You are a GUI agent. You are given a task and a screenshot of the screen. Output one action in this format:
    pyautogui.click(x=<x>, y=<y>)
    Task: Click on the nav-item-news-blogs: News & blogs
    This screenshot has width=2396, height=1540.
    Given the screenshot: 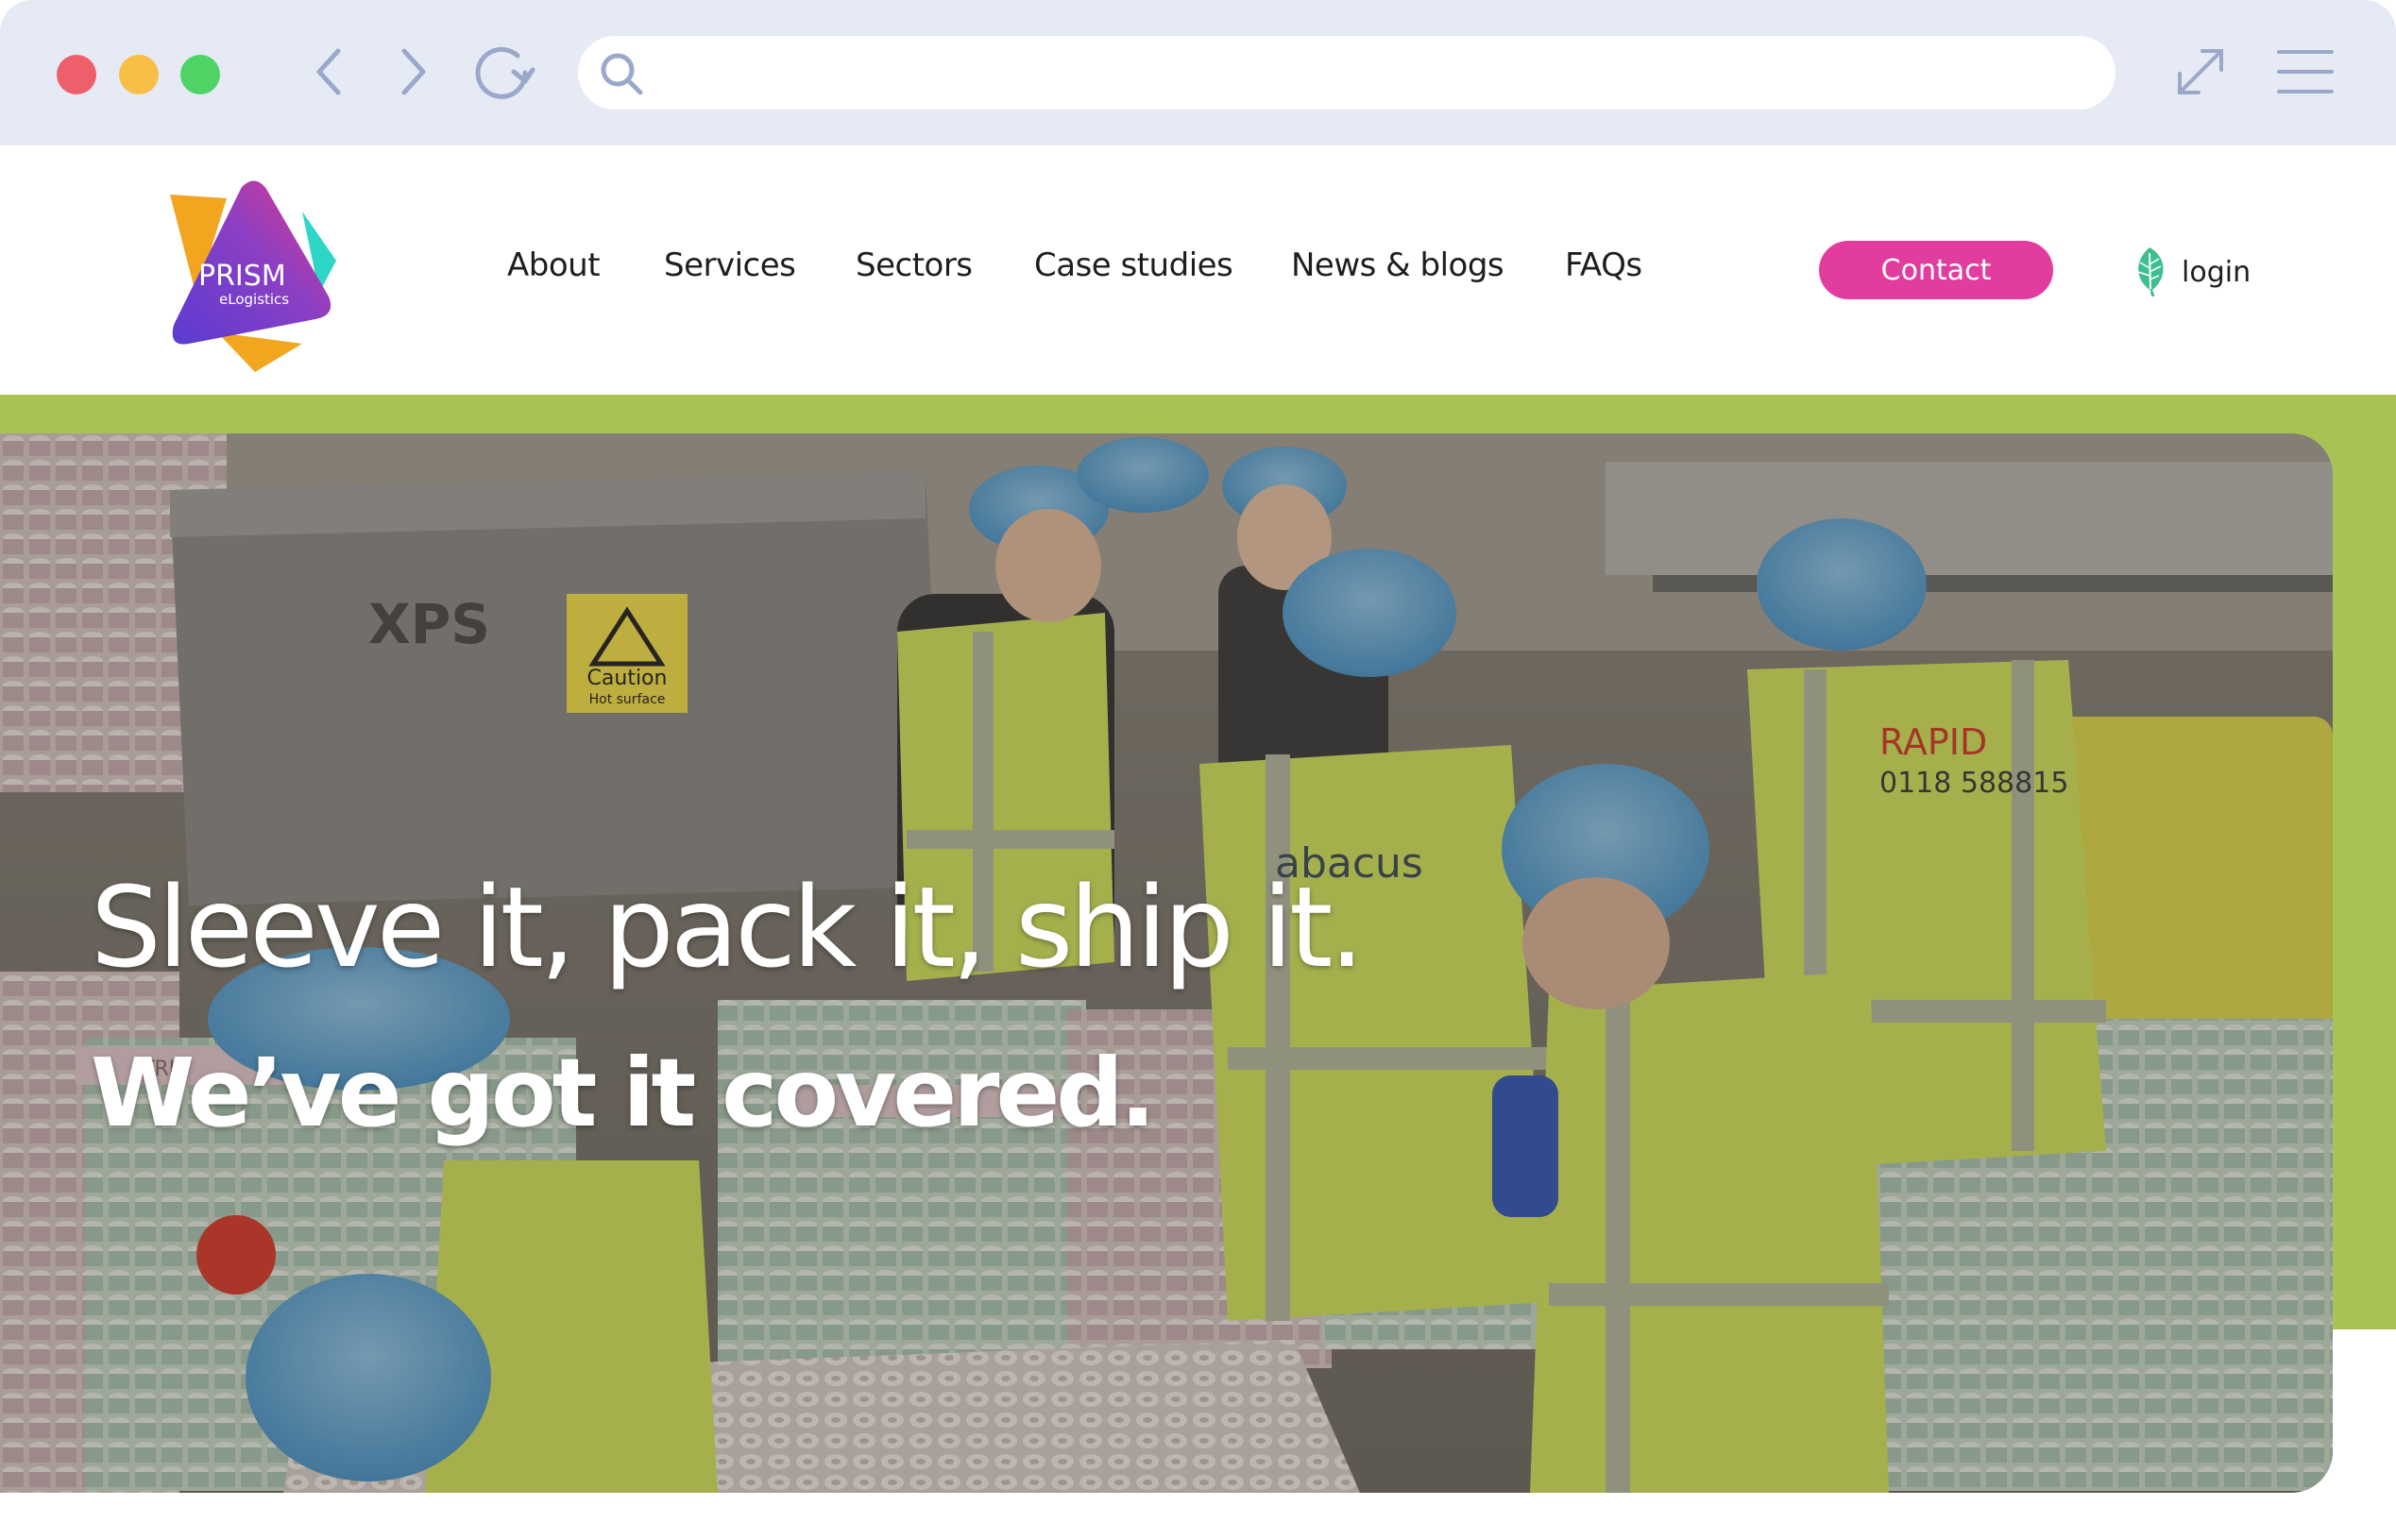 What is the action you would take?
    pyautogui.click(x=1397, y=265)
    